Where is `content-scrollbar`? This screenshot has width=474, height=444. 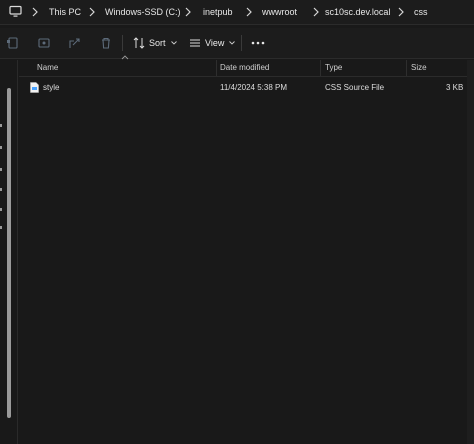
content-scrollbar is located at coordinates (470, 252).